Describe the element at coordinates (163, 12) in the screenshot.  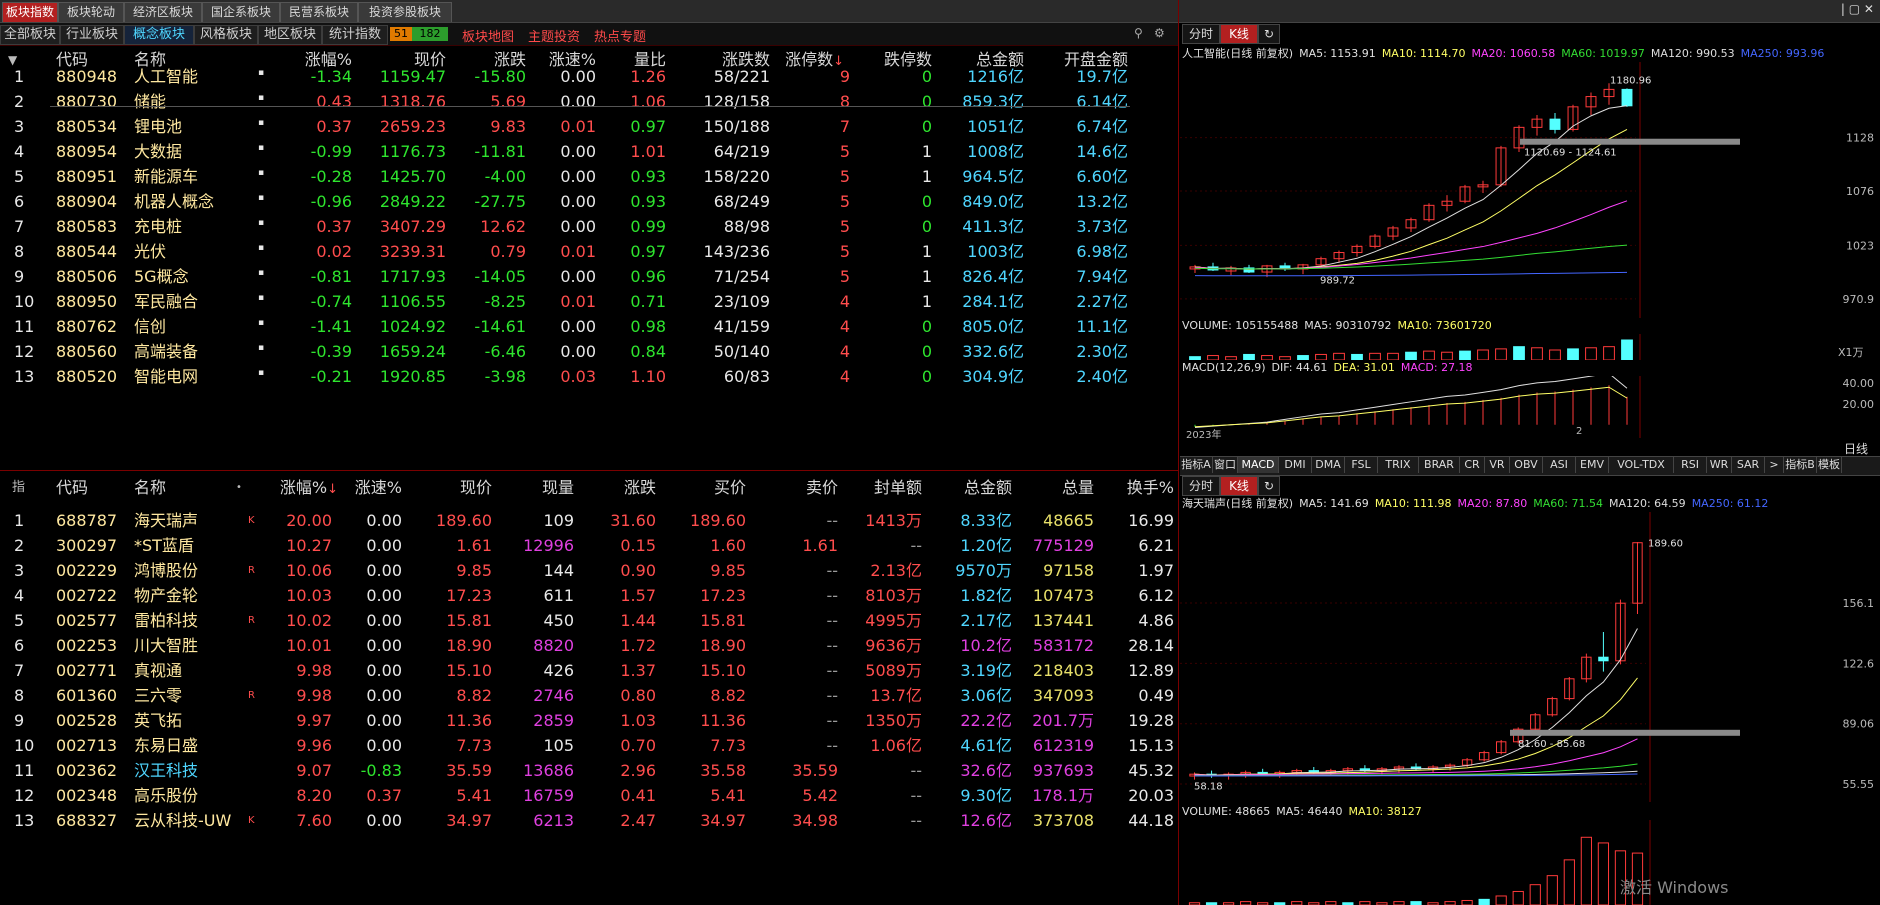
I see `tab-economic-zone: 经济区板块` at that location.